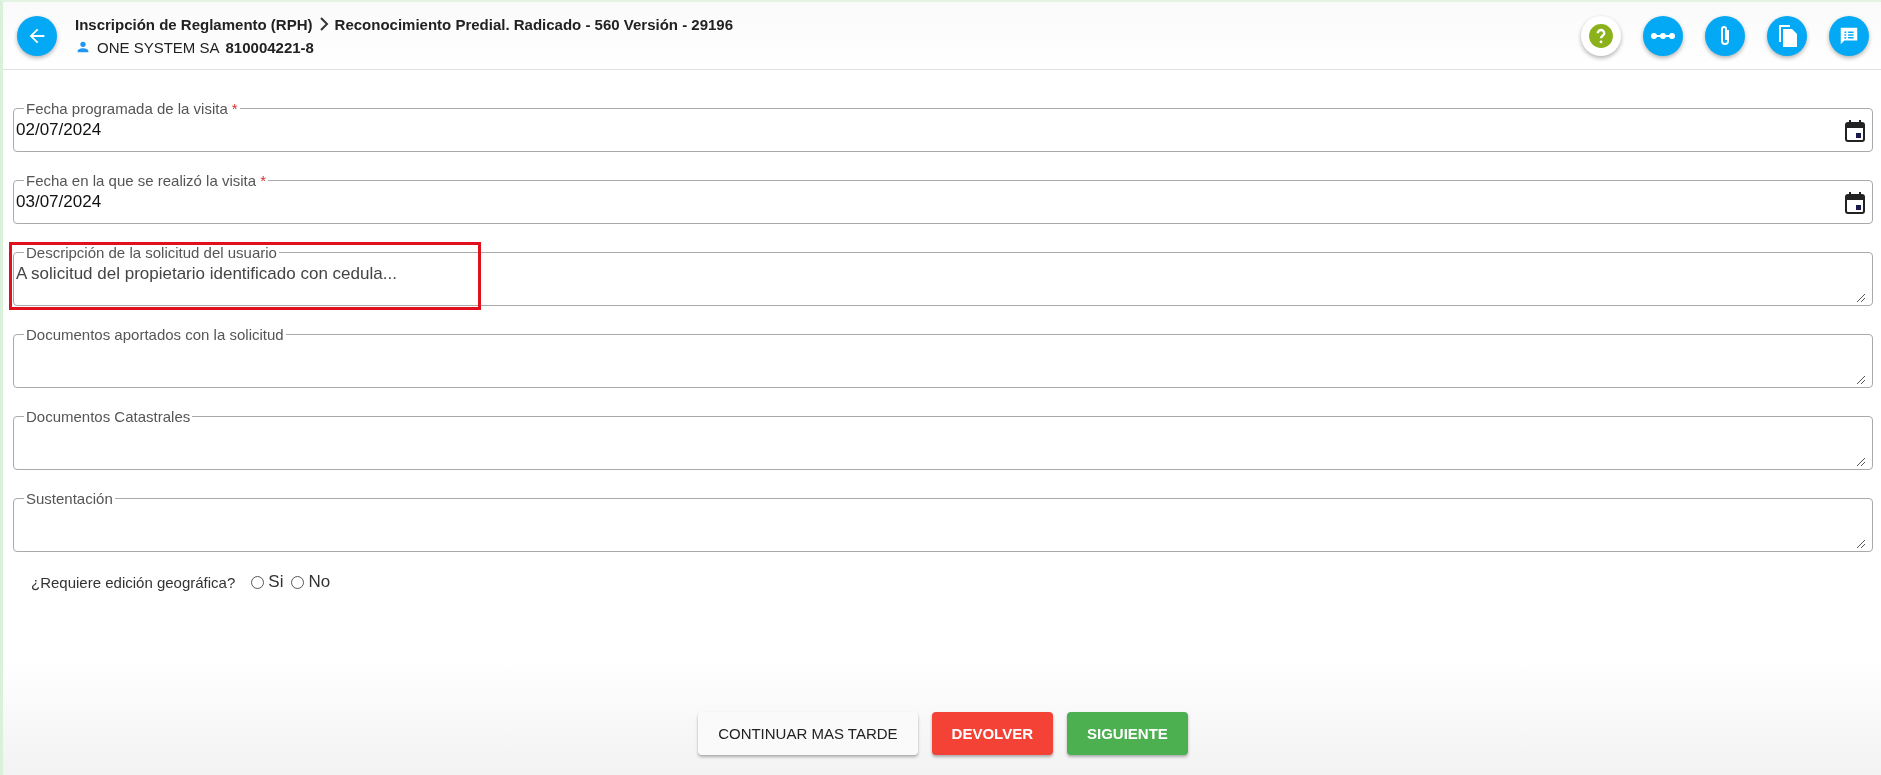  What do you see at coordinates (311, 582) in the screenshot?
I see `radio-option: No` at bounding box center [311, 582].